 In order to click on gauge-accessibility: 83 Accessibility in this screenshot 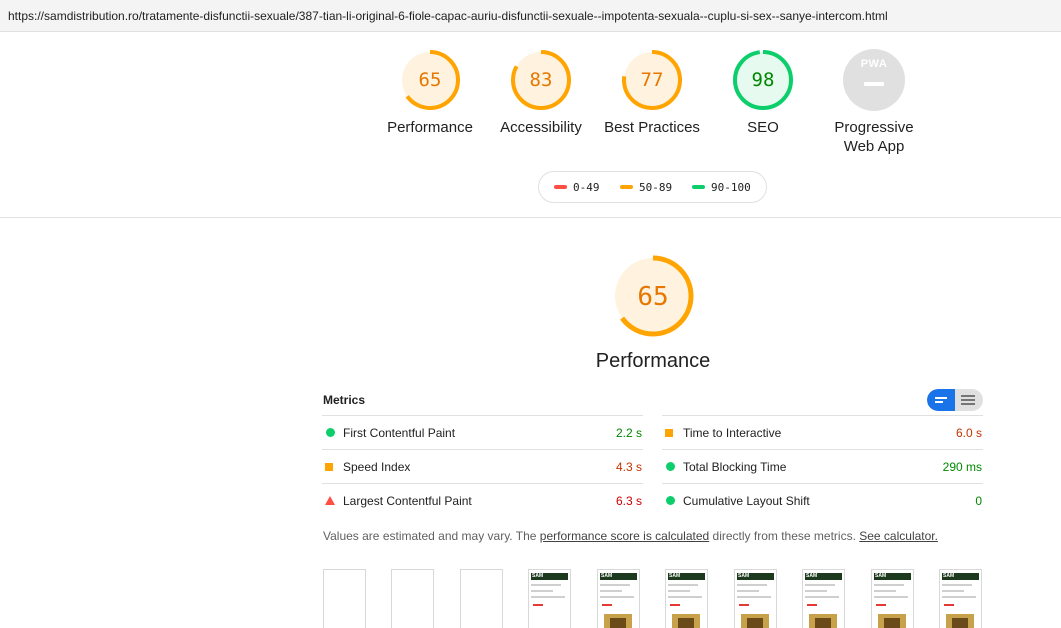, I will do `click(541, 93)`.